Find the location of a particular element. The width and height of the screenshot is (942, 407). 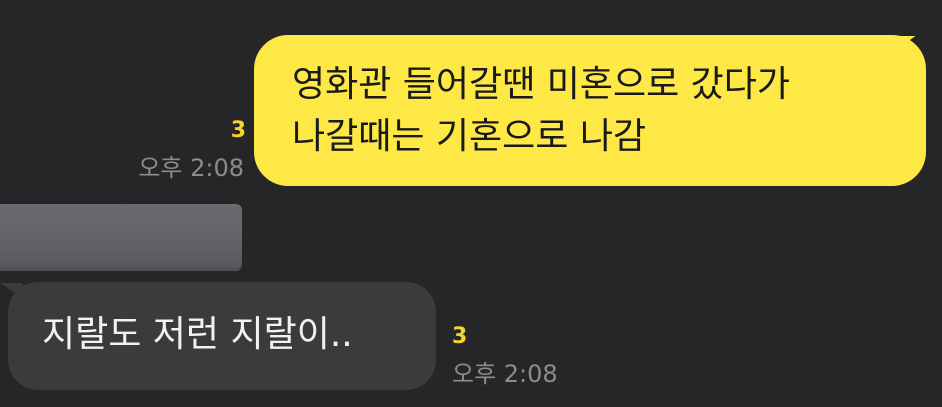

message-text: 지랄도 저런 지랄이.. is located at coordinates (197, 334).